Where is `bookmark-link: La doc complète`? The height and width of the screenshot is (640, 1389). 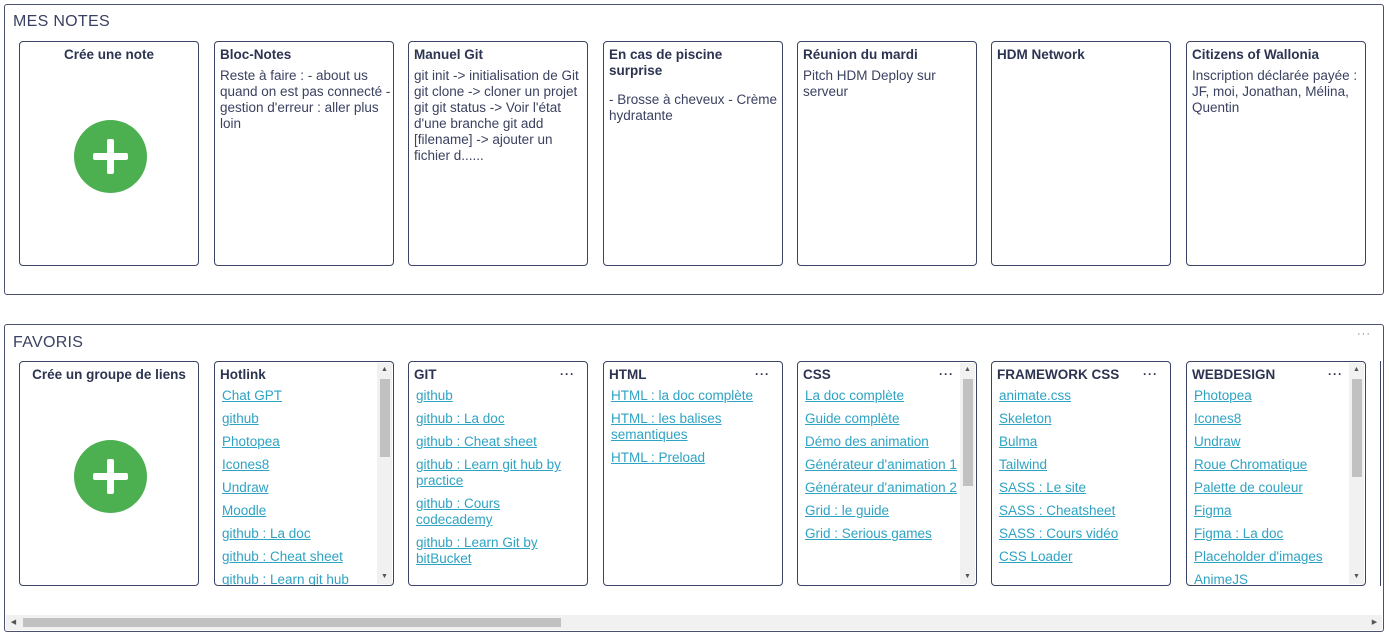 bookmark-link: La doc complète is located at coordinates (883, 396).